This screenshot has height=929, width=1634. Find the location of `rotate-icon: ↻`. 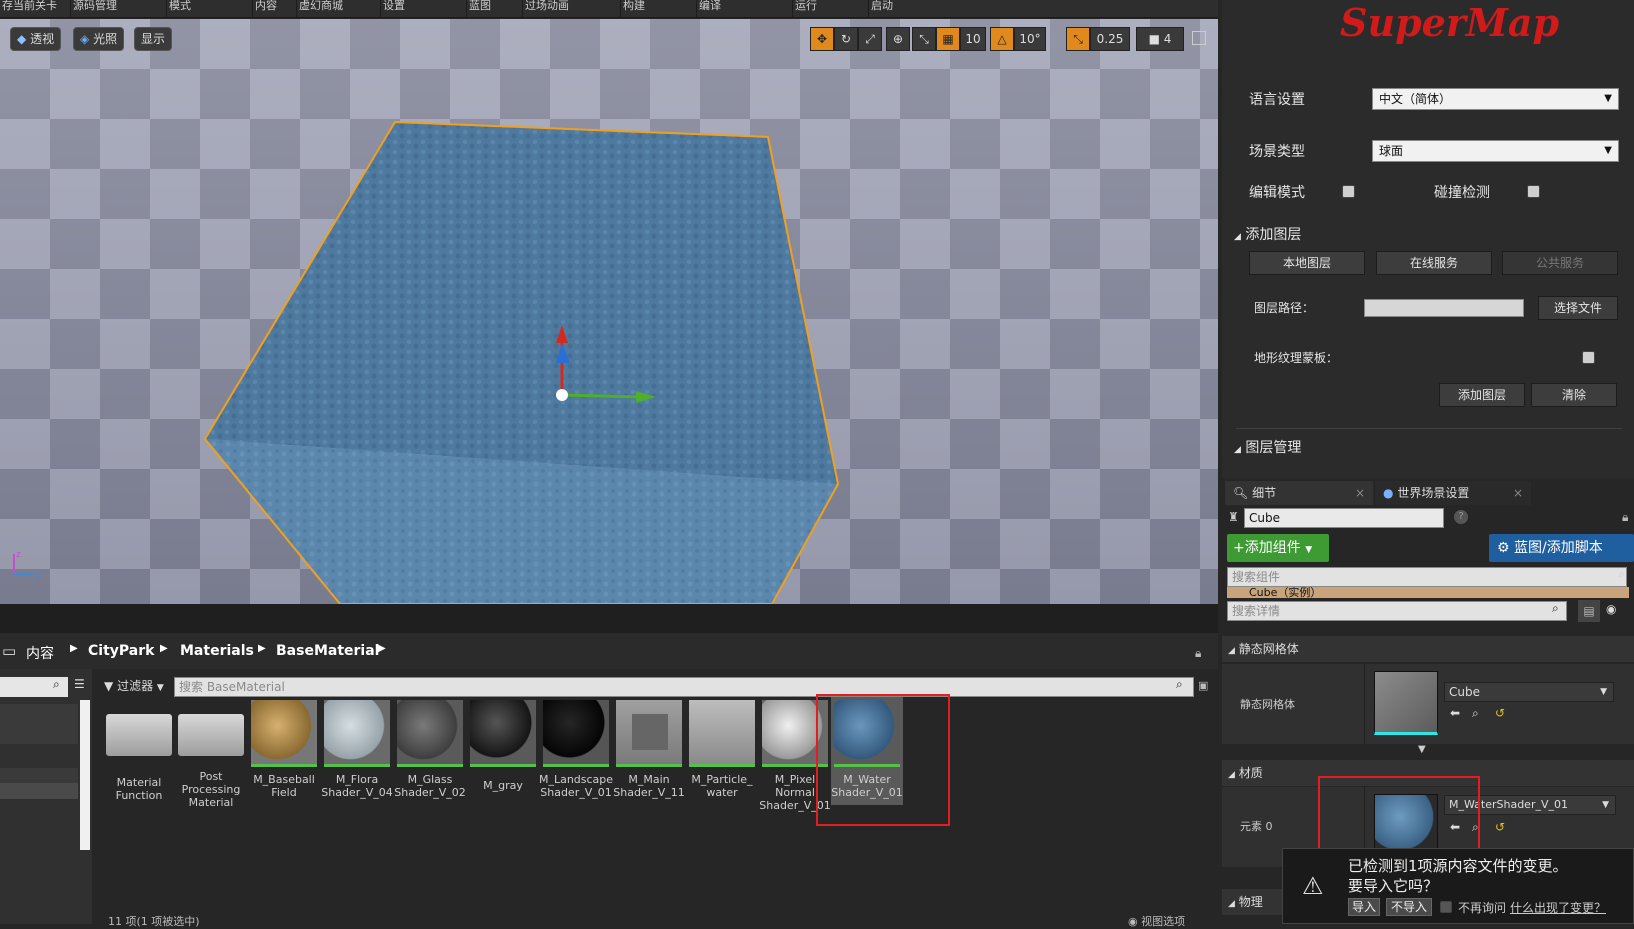

rotate-icon: ↻ is located at coordinates (846, 39).